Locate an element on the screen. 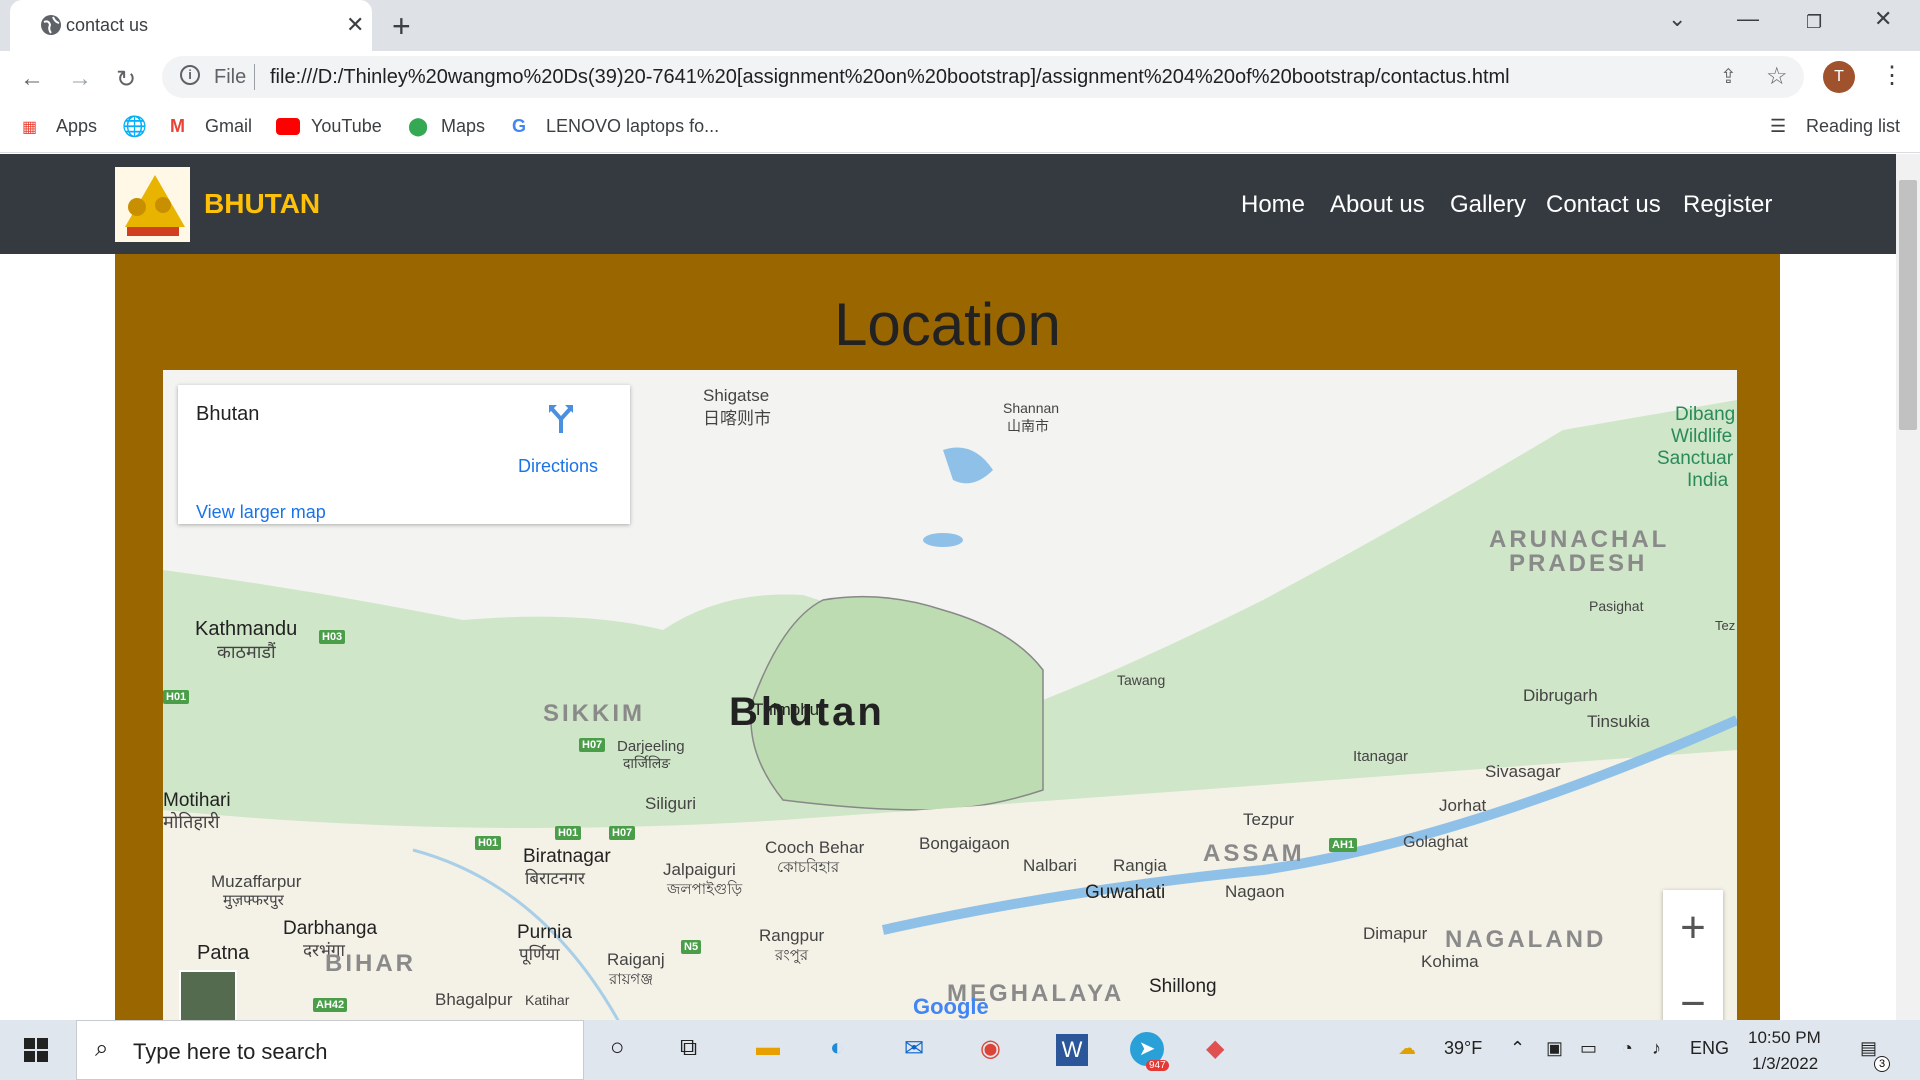 The image size is (1920, 1080). map-label: Bhagalpur is located at coordinates (474, 999).